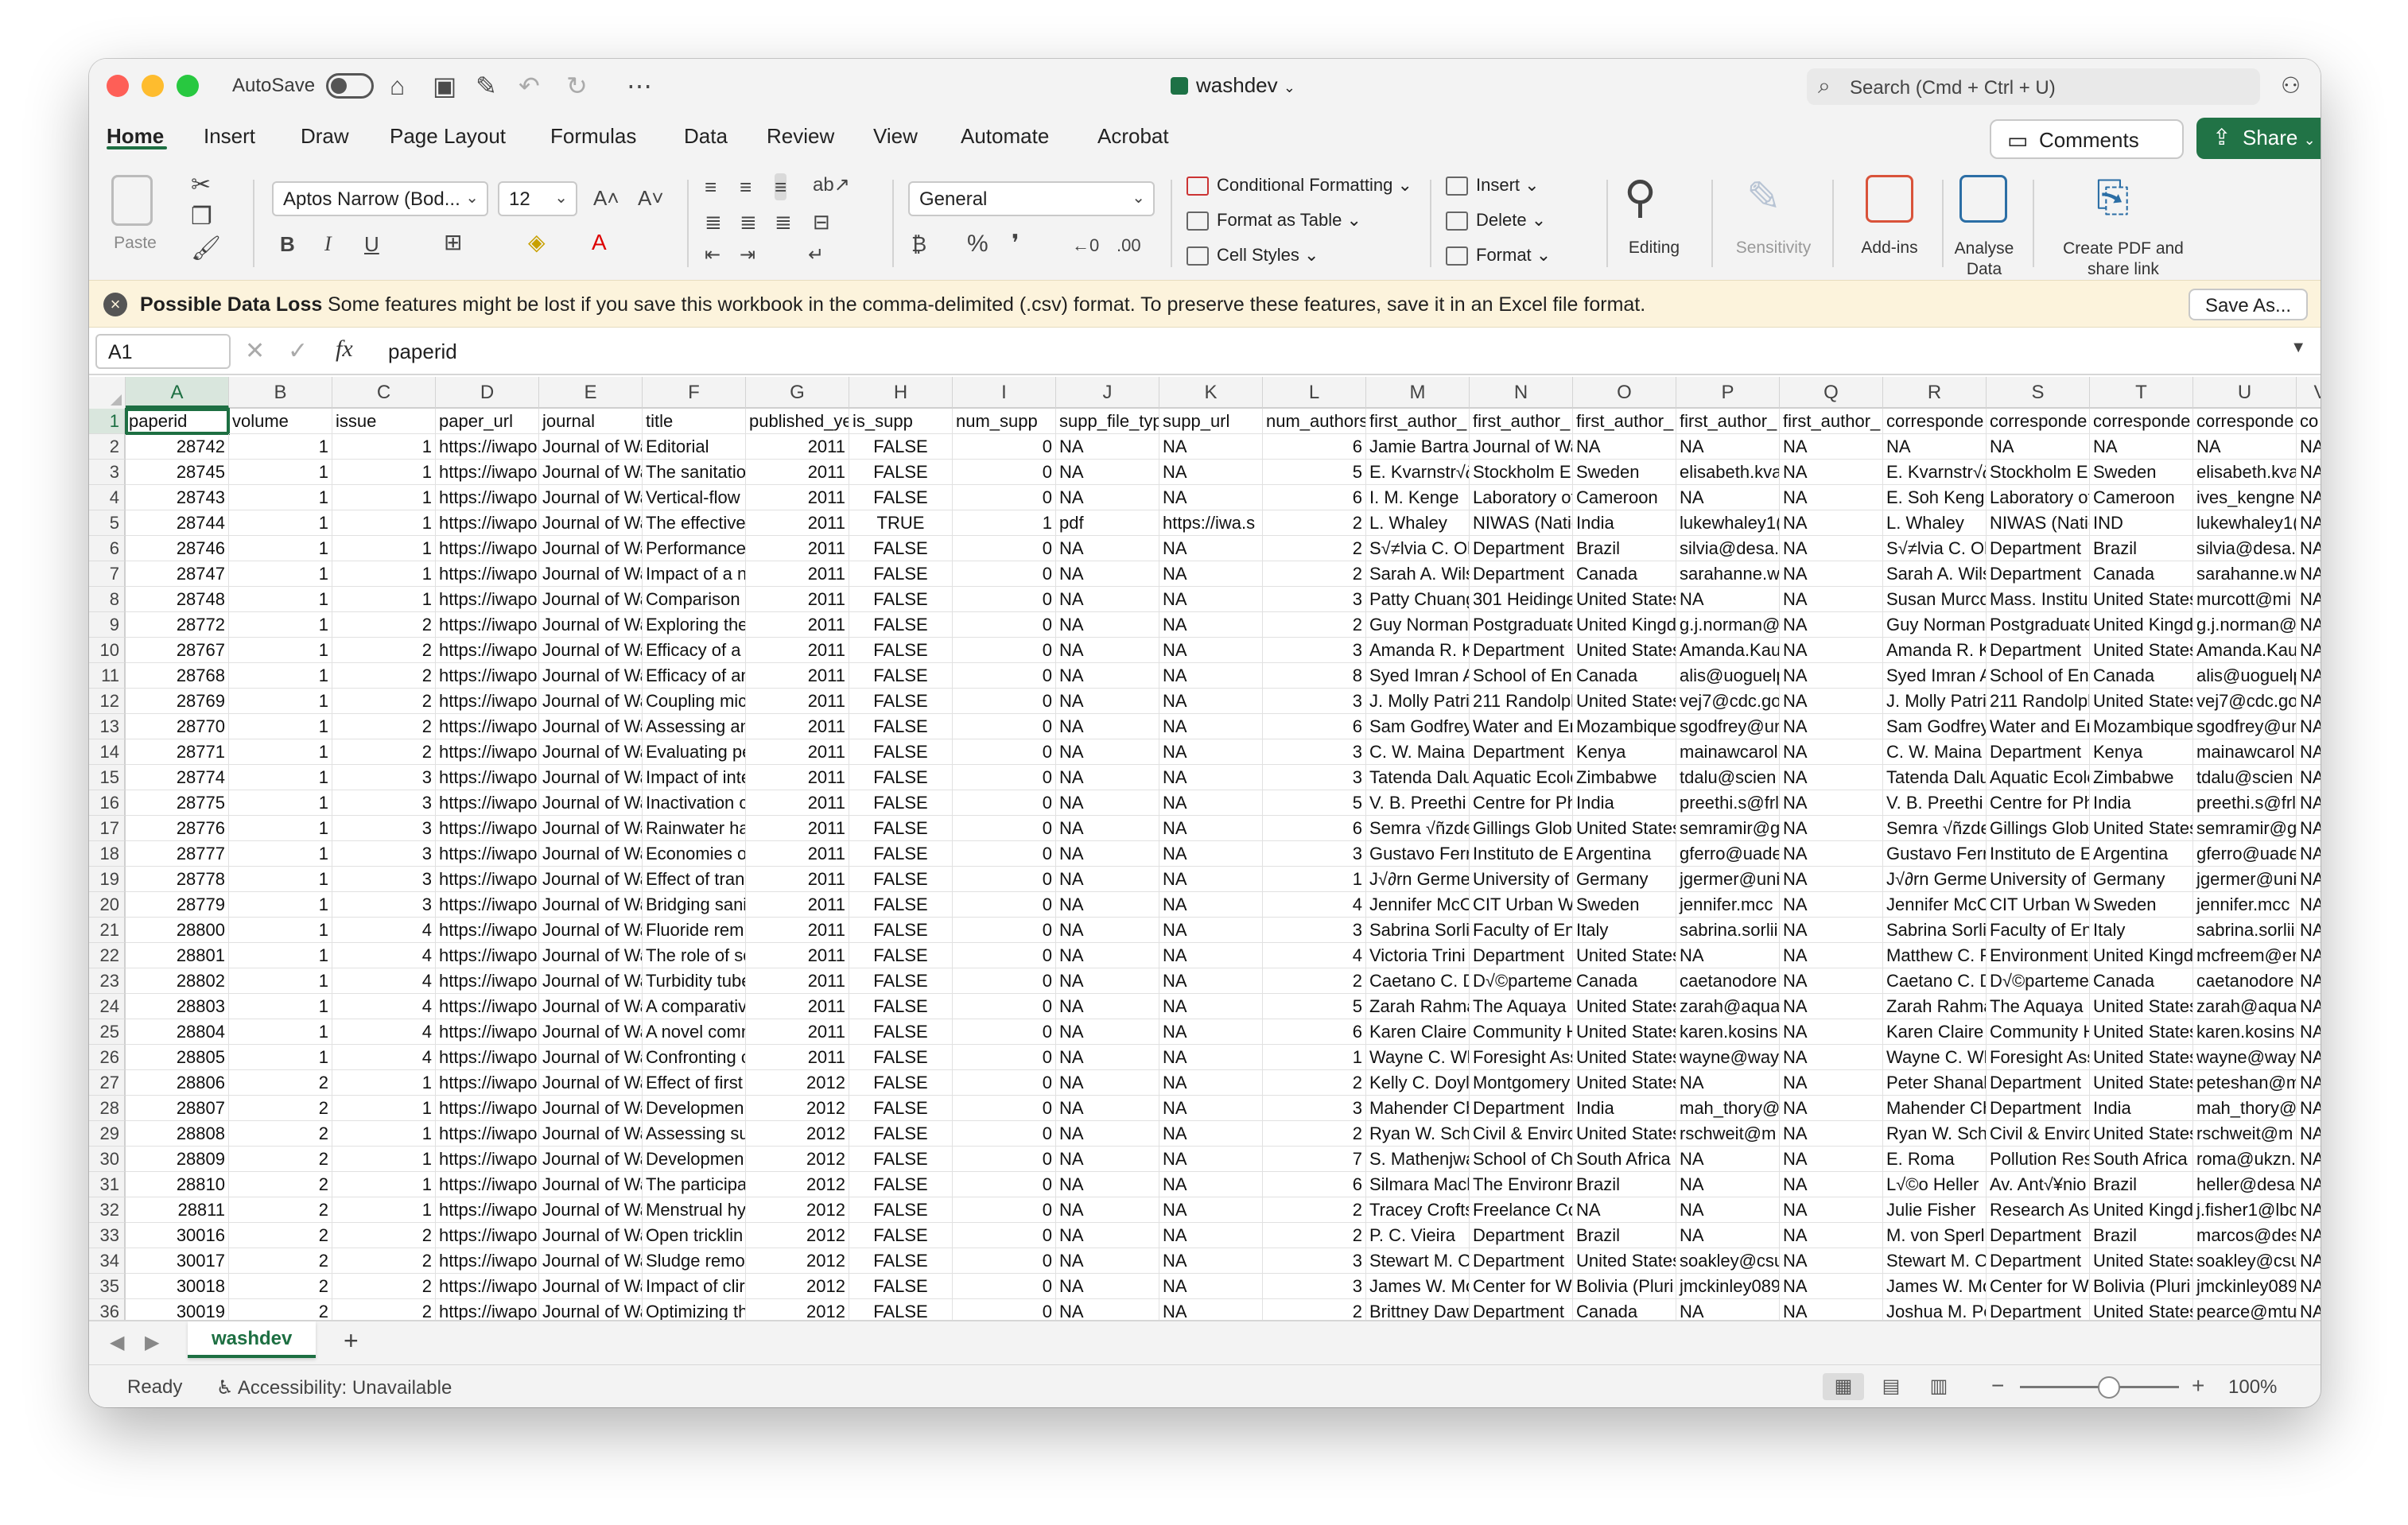 The width and height of the screenshot is (2408, 1525). I want to click on search-box: ⌕ Search (Cmd + Ctrl + U), so click(2034, 86).